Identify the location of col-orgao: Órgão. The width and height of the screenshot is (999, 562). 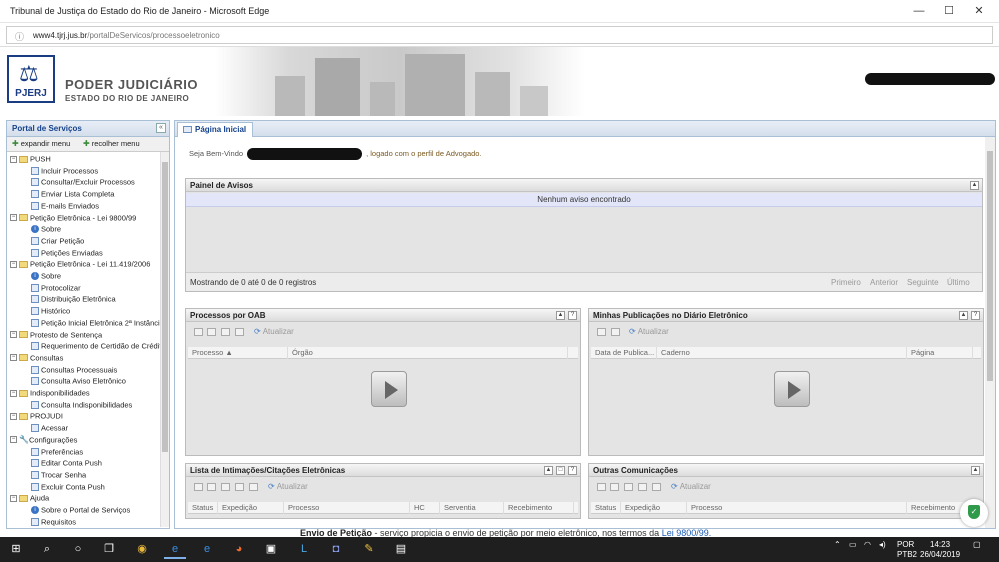
(428, 353).